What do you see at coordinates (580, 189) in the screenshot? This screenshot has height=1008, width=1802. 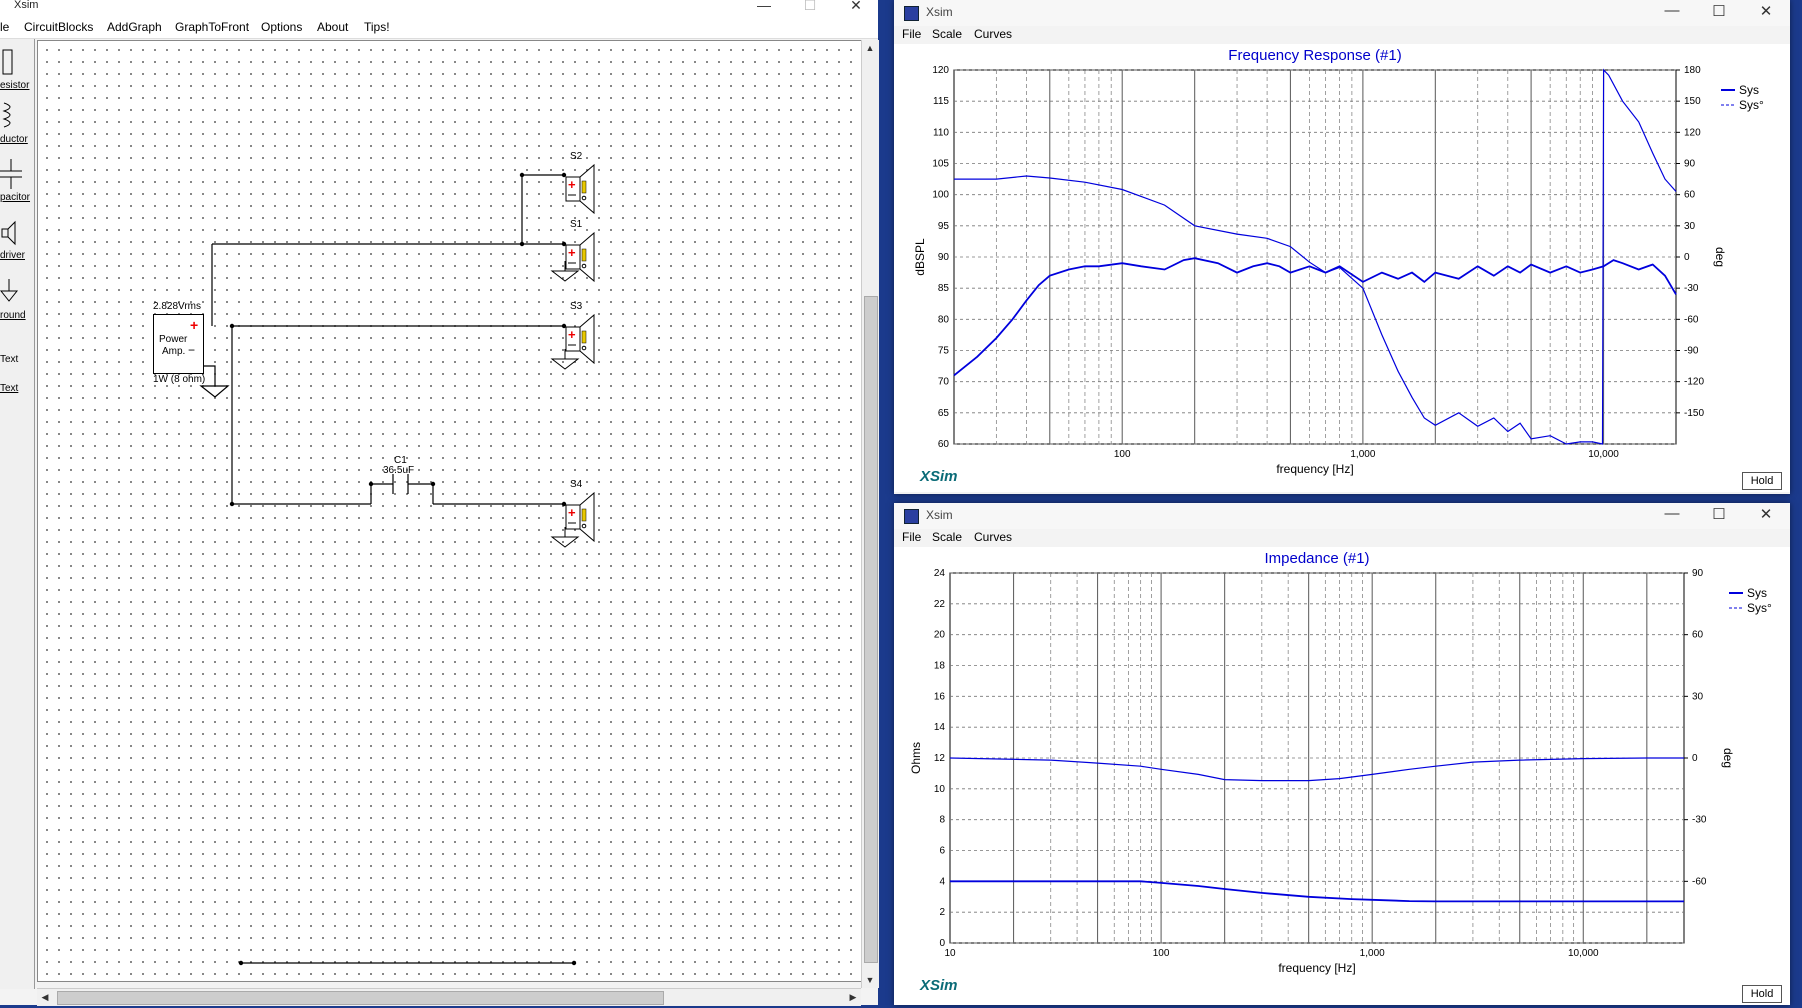 I see `speaker-icon: +` at bounding box center [580, 189].